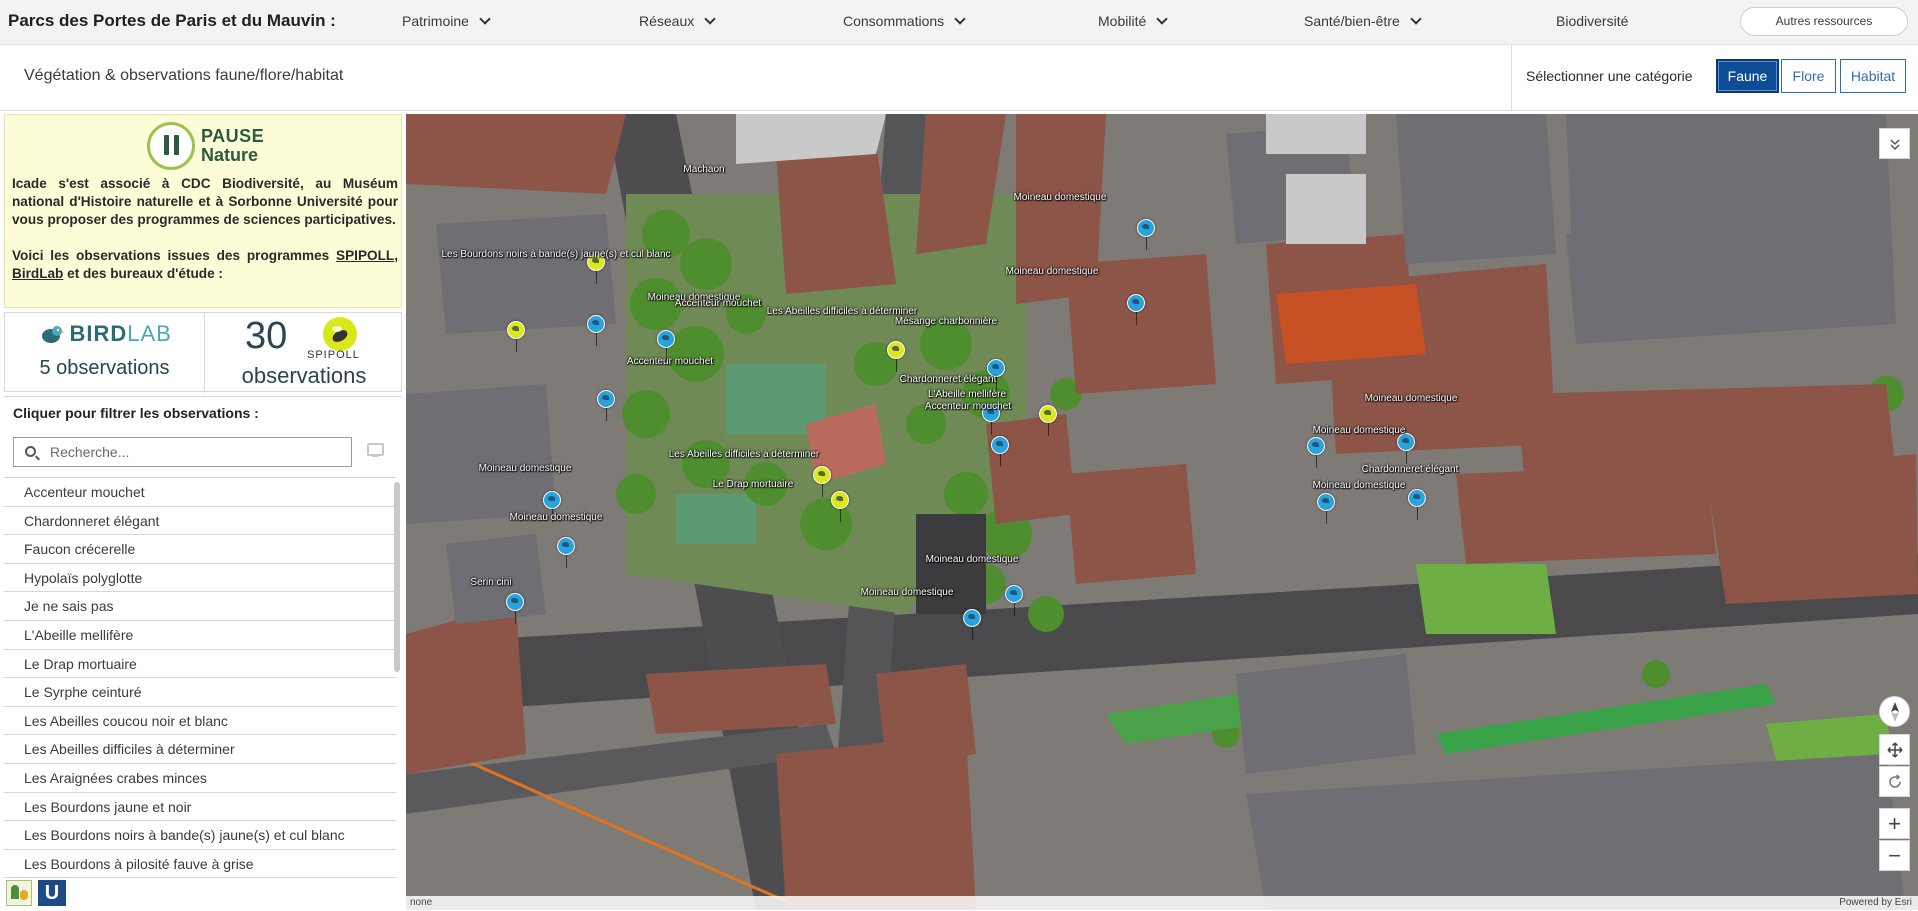 Image resolution: width=1918 pixels, height=911 pixels. What do you see at coordinates (233, 136) in the screenshot?
I see `logo-text: PAUSE` at bounding box center [233, 136].